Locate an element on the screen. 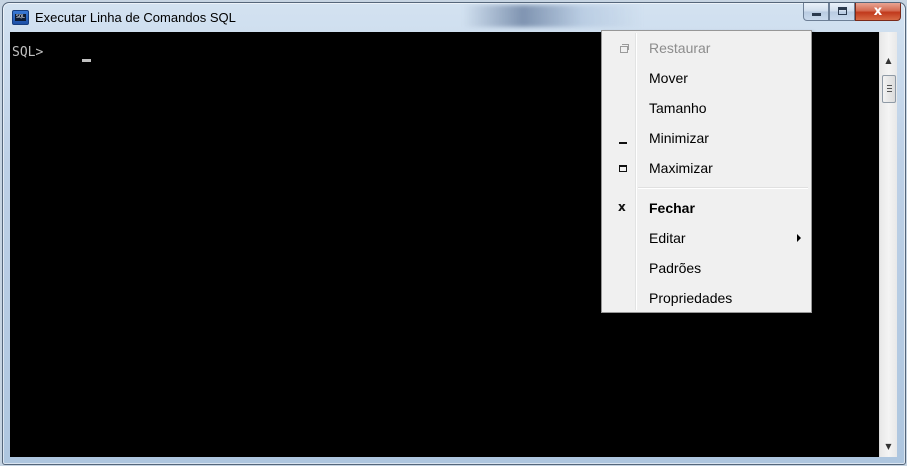 Image resolution: width=907 pixels, height=466 pixels. scrollbar-thumb is located at coordinates (889, 89).